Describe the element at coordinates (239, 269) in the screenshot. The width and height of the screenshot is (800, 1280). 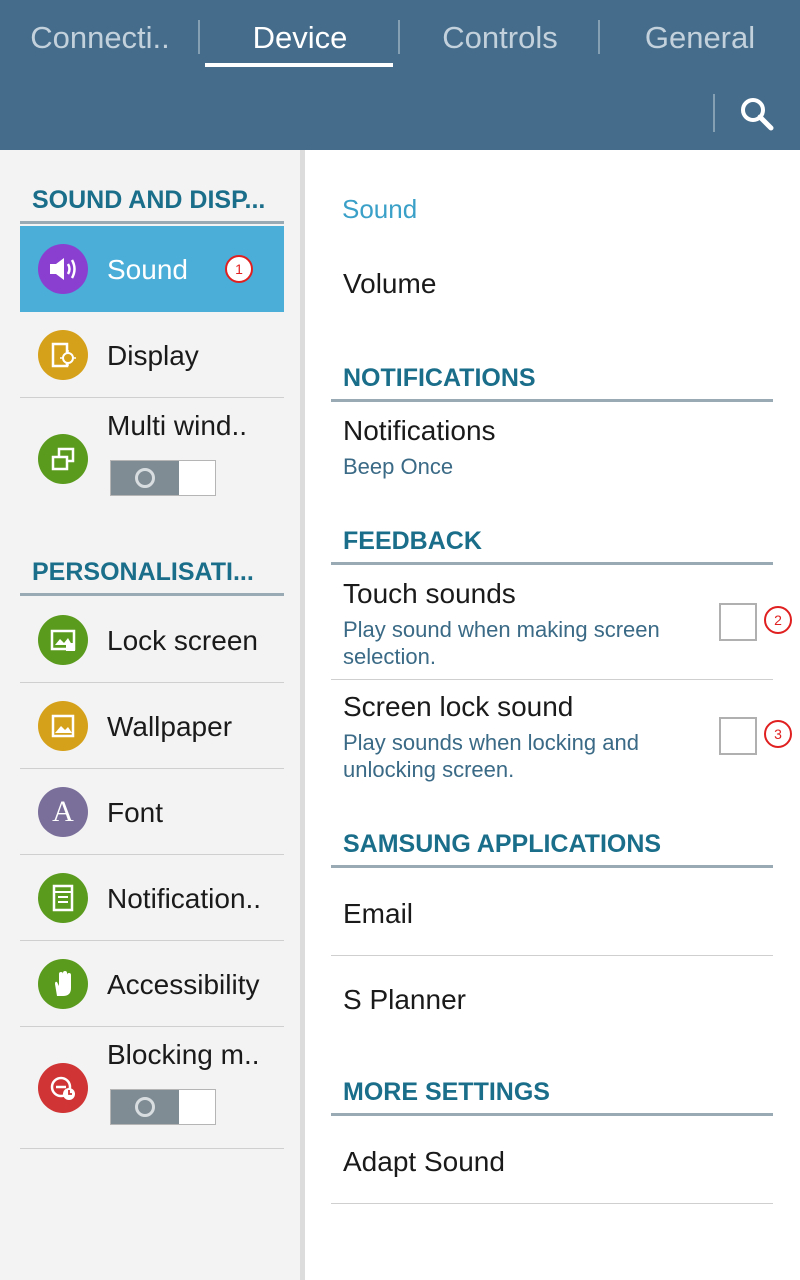
I see `annotation-badge: 1` at that location.